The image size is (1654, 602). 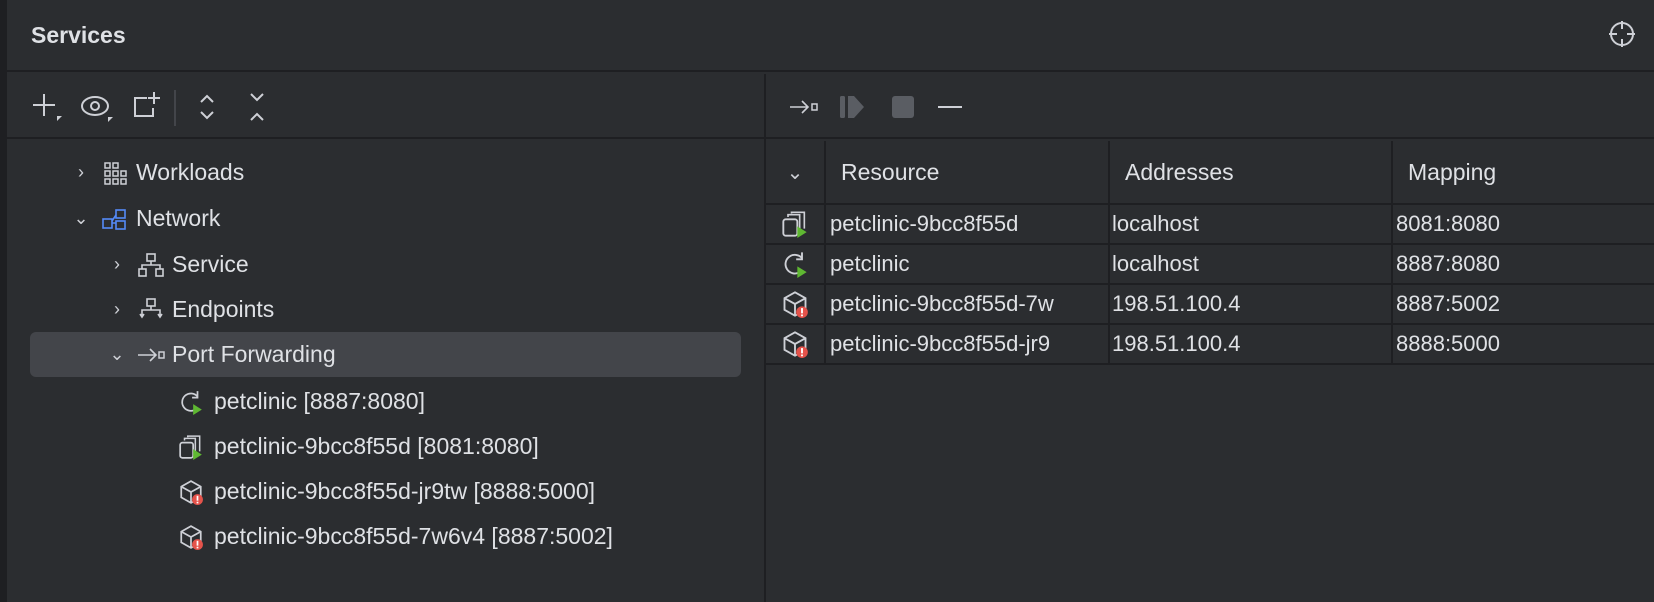 I want to click on tree-item-forward: petclinic-9bcc8f55d-7w6v4 [8887:5002], so click(x=395, y=536).